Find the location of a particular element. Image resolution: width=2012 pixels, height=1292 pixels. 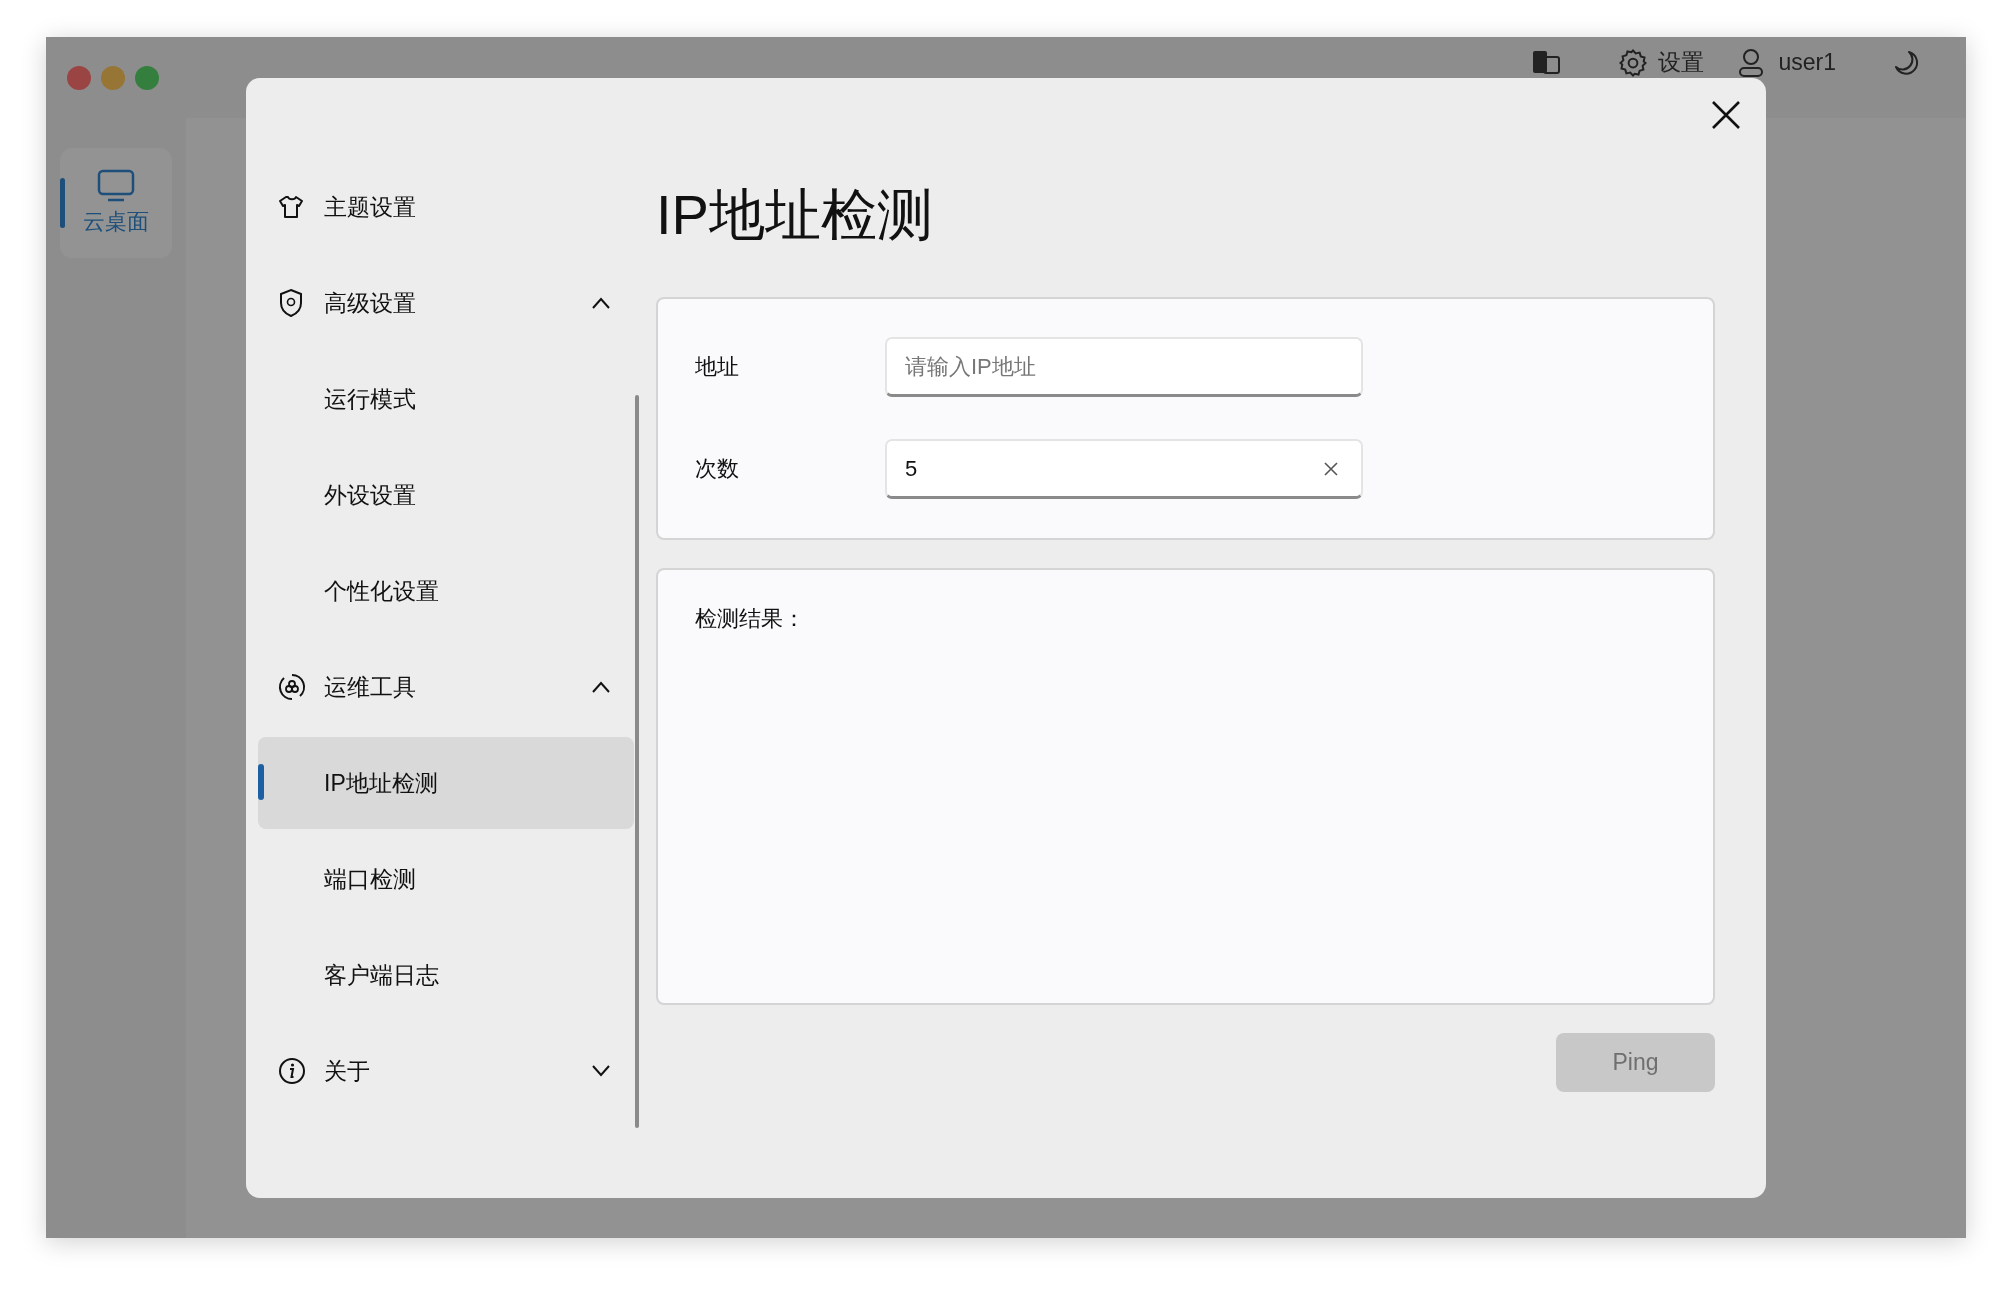

nav-item: 运行模式 is located at coordinates (446, 399).